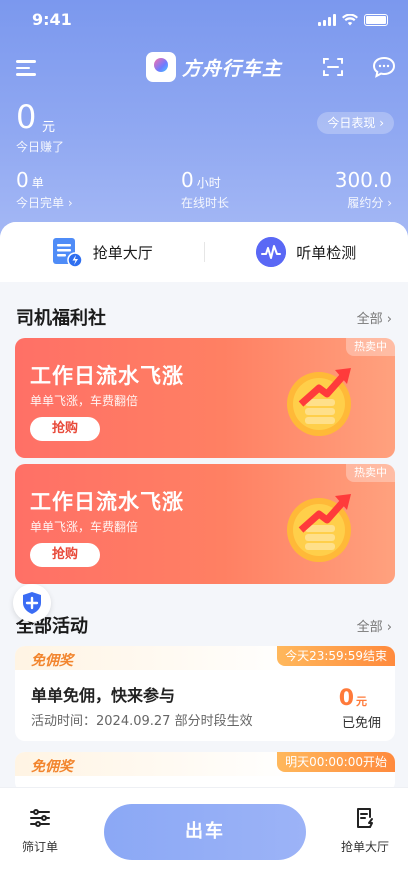 Image resolution: width=408 pixels, height=883 pixels. I want to click on bottom-tabbar: 筛订单 出车 抢单大厅, so click(204, 835).